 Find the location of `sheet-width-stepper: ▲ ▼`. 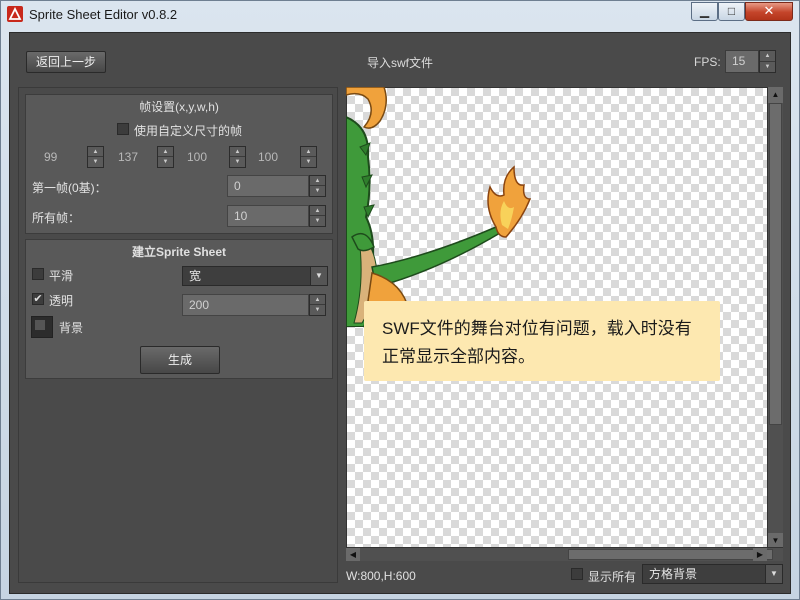

sheet-width-stepper: ▲ ▼ is located at coordinates (317, 305).